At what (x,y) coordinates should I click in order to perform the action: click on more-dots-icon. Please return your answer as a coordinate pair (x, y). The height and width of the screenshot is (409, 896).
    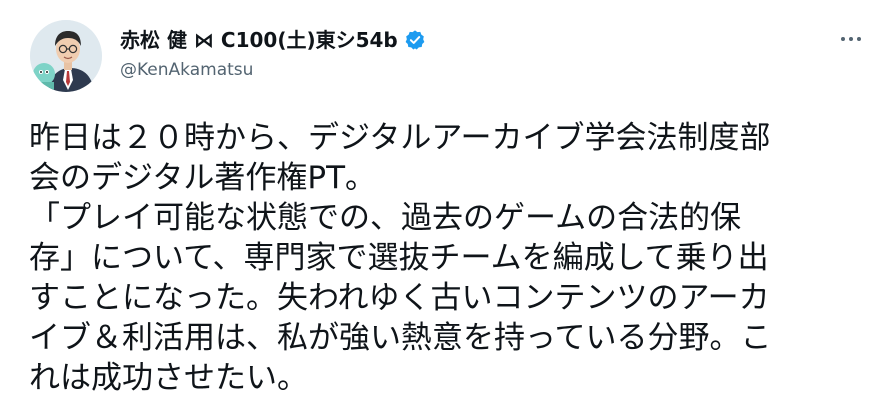
    Looking at the image, I should click on (851, 39).